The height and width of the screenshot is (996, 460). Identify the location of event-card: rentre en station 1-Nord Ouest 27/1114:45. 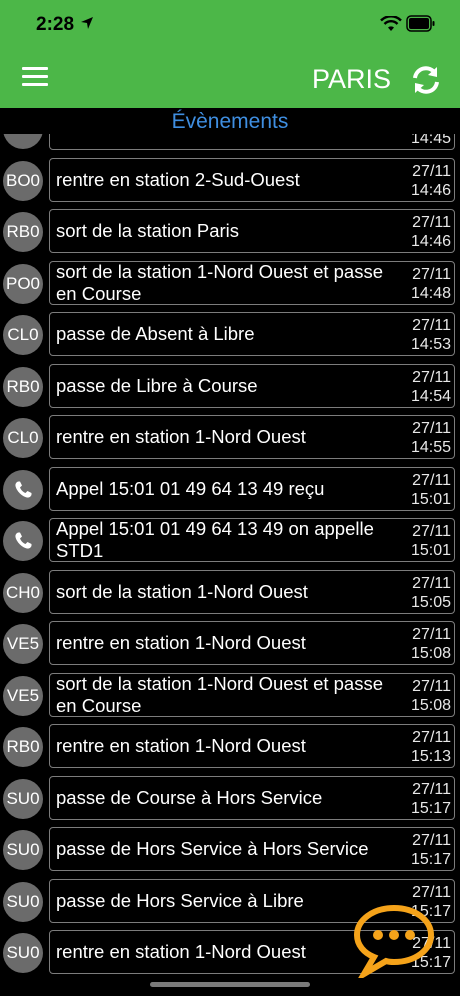
(252, 142).